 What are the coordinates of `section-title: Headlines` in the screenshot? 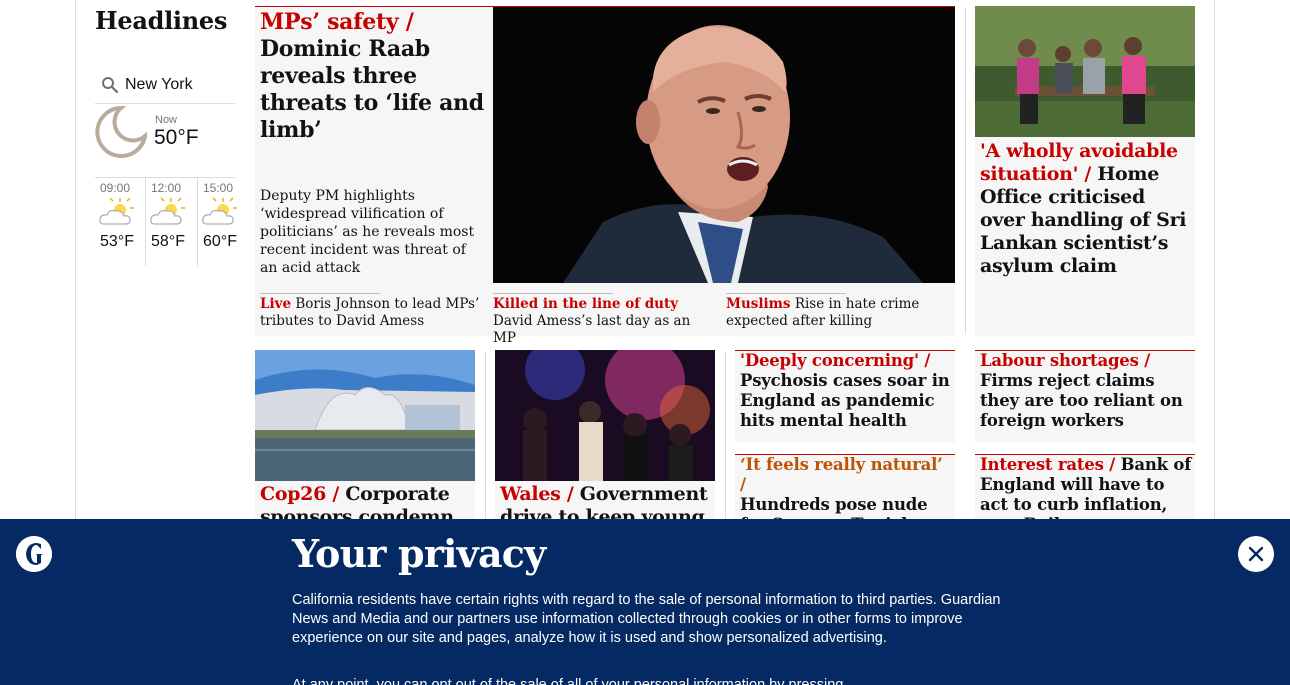 It's located at (161, 20).